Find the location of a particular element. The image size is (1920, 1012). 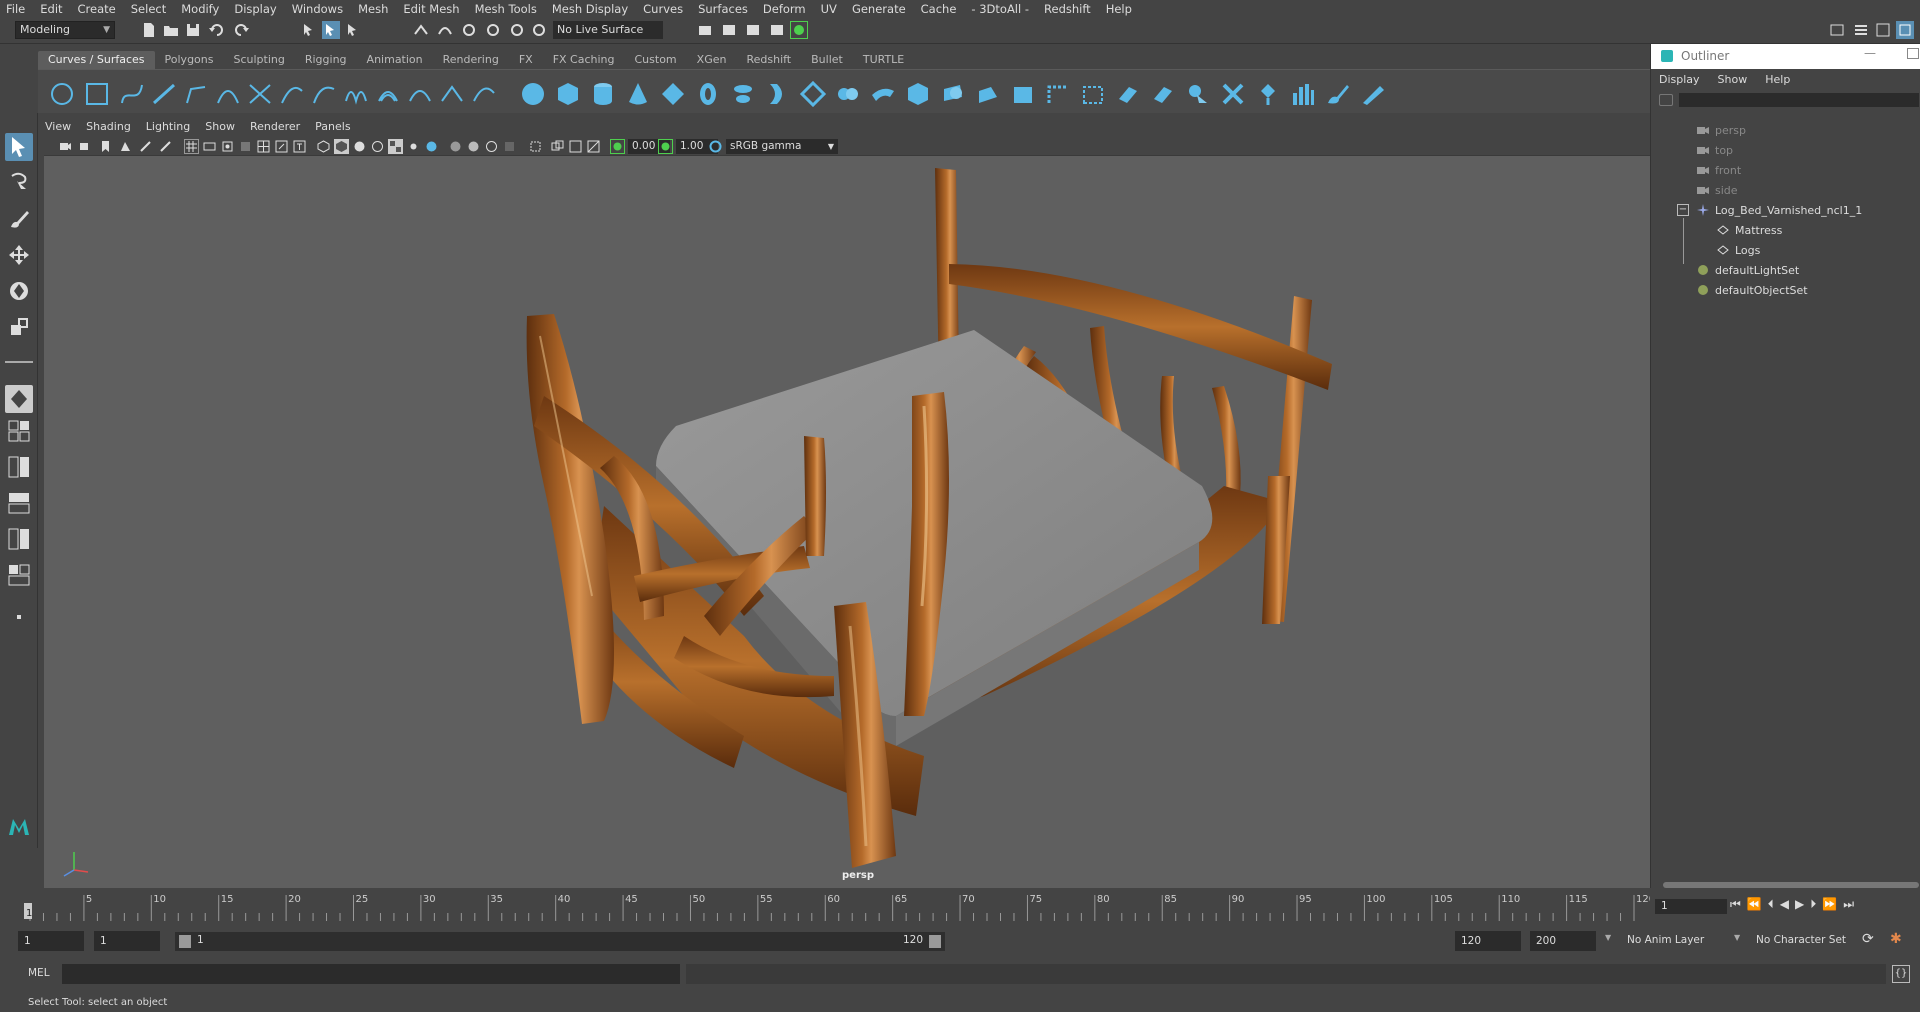

outliner-layout-icon is located at coordinates (19, 503).